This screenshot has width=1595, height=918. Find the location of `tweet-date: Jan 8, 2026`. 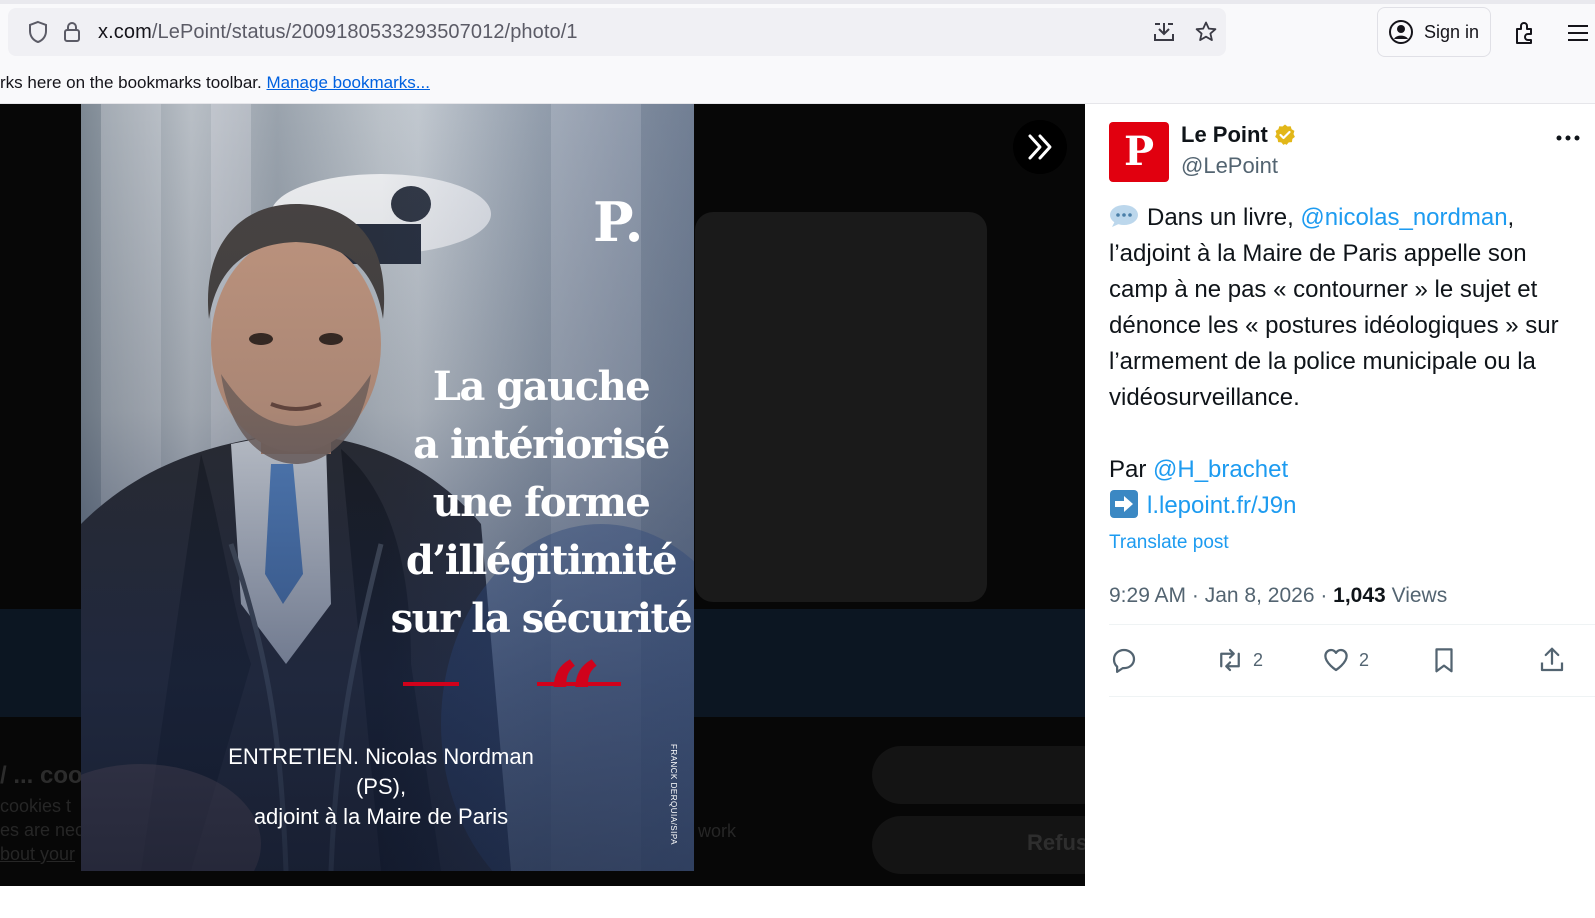

tweet-date: Jan 8, 2026 is located at coordinates (1260, 595).